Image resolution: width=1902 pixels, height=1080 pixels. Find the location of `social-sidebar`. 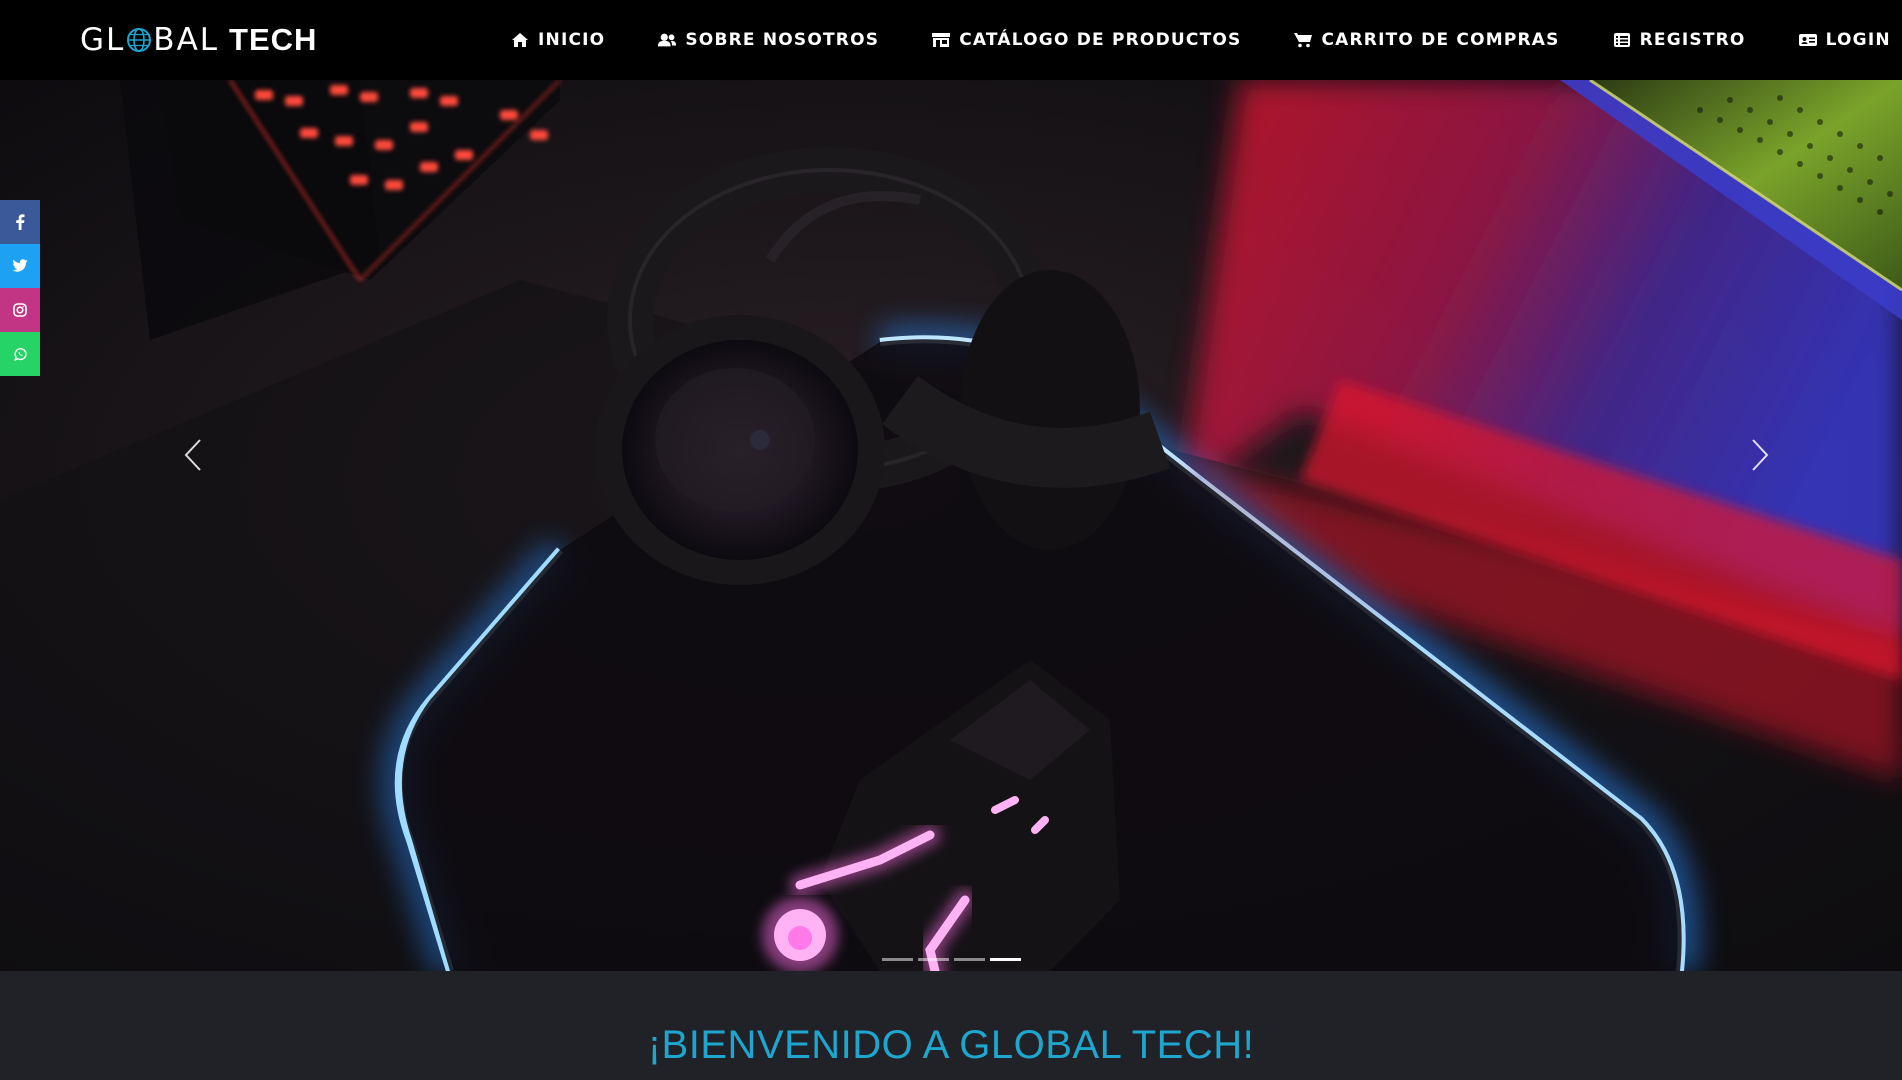

social-sidebar is located at coordinates (20, 288).